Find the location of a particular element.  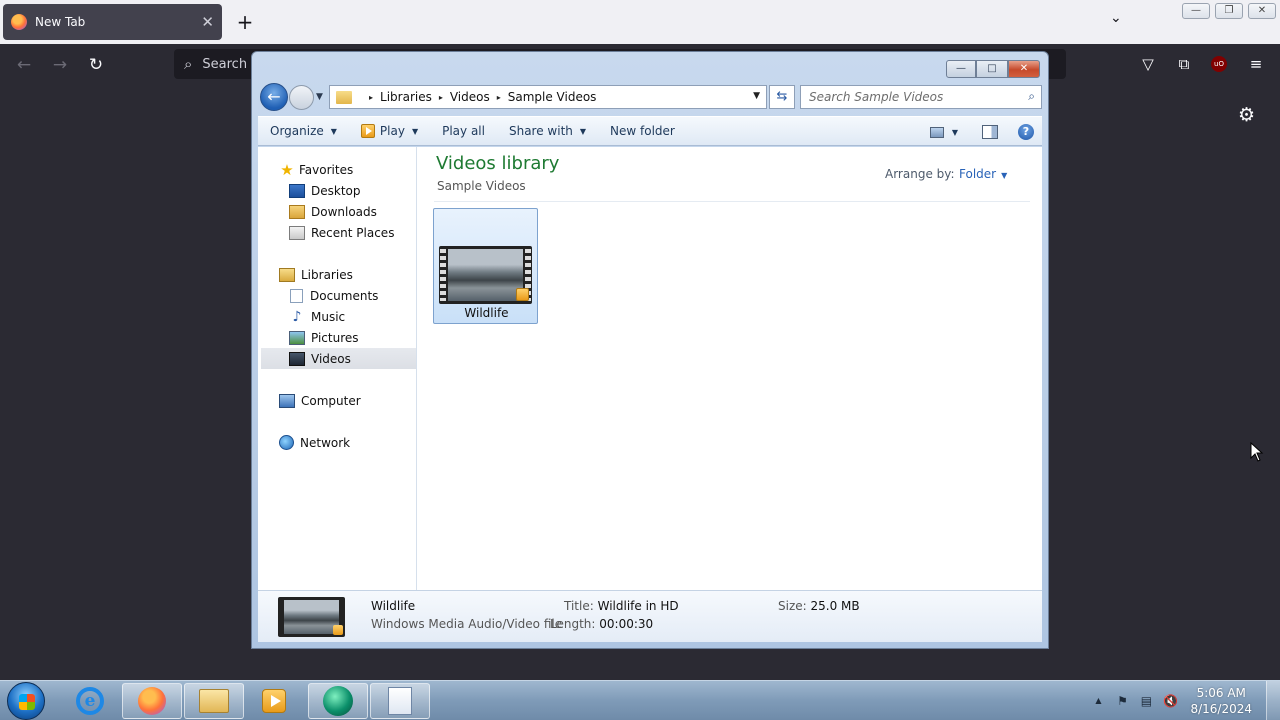

search-icon: ⌕ is located at coordinates (1031, 96).